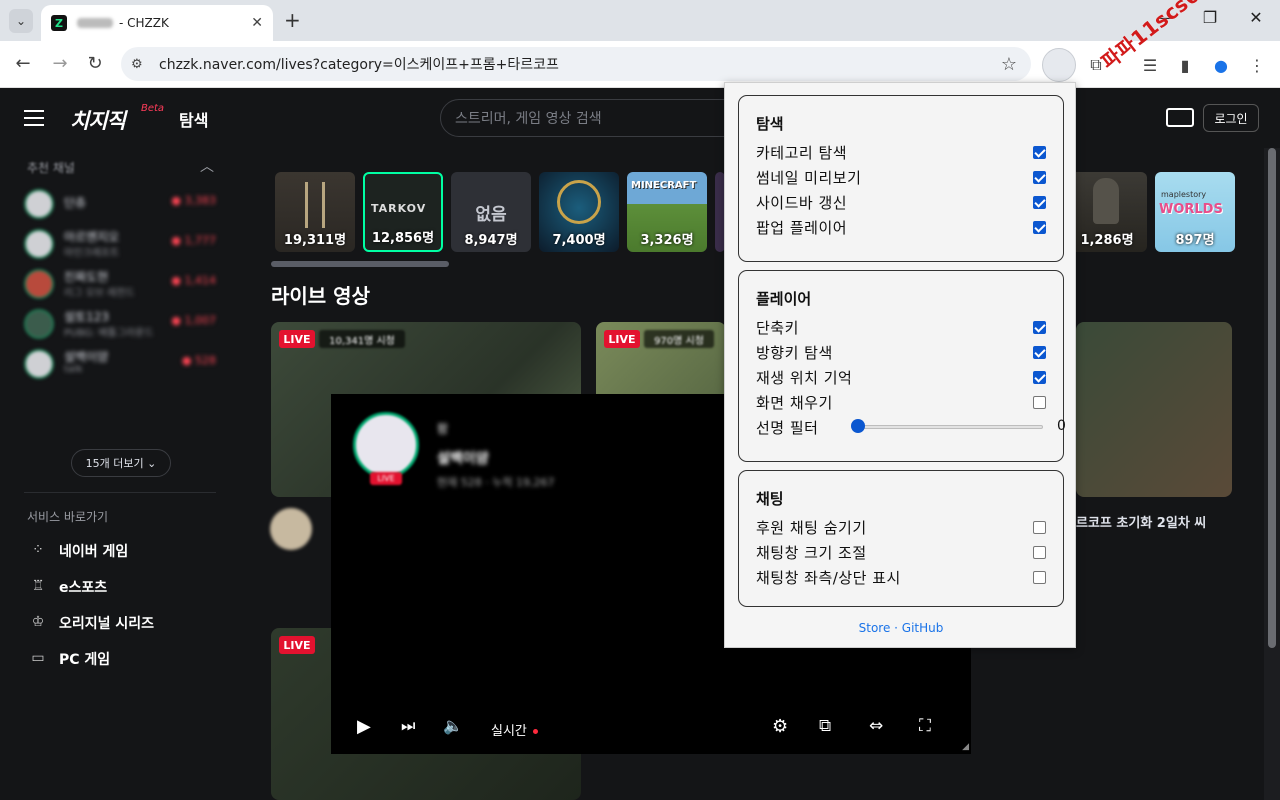 This screenshot has height=800, width=1280. Describe the element at coordinates (98, 120) in the screenshot. I see `chzzk-logo: 치지직` at that location.